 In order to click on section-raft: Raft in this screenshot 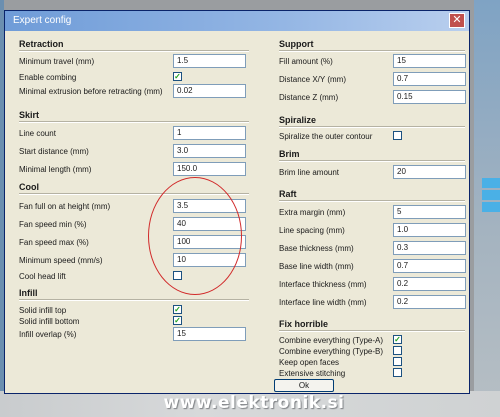, I will do `click(372, 195)`.